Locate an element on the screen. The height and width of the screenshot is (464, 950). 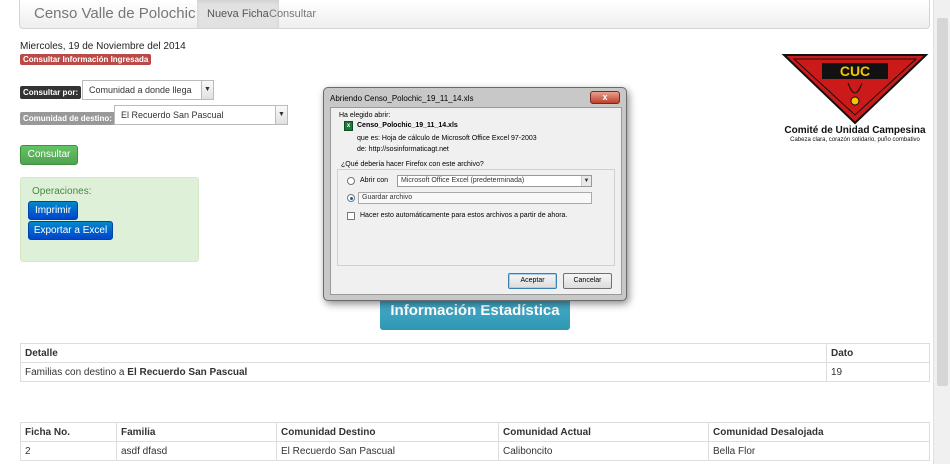
table-cell: Caliboncito is located at coordinates (603, 451).